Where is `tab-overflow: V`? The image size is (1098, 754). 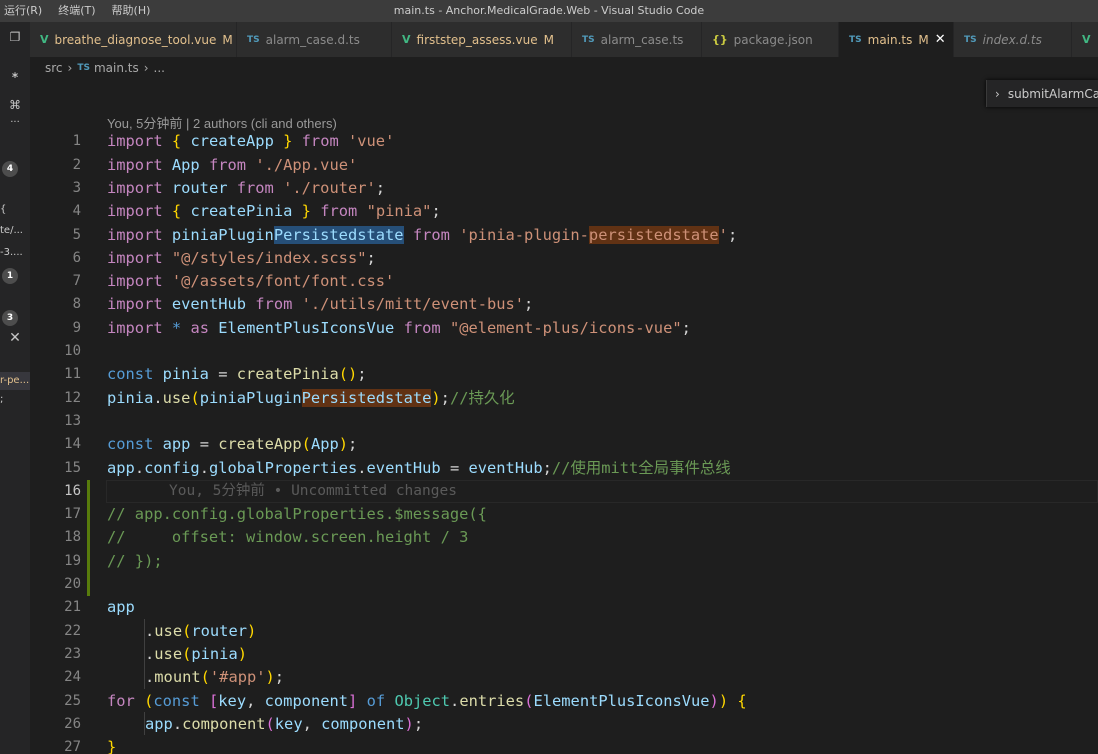
tab-overflow: V is located at coordinates (1085, 39).